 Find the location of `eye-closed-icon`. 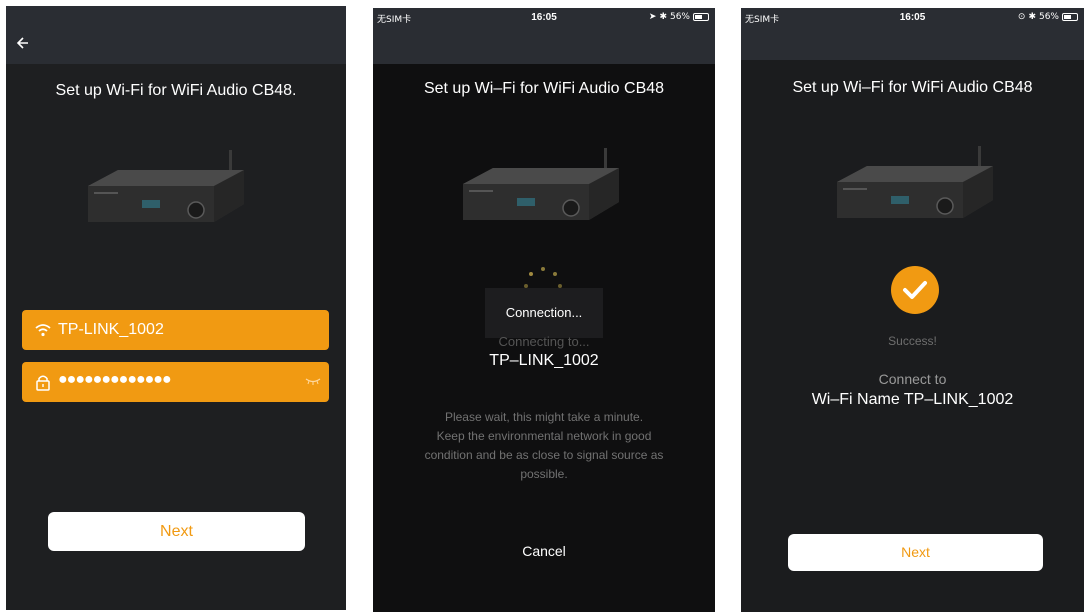

eye-closed-icon is located at coordinates (313, 381).